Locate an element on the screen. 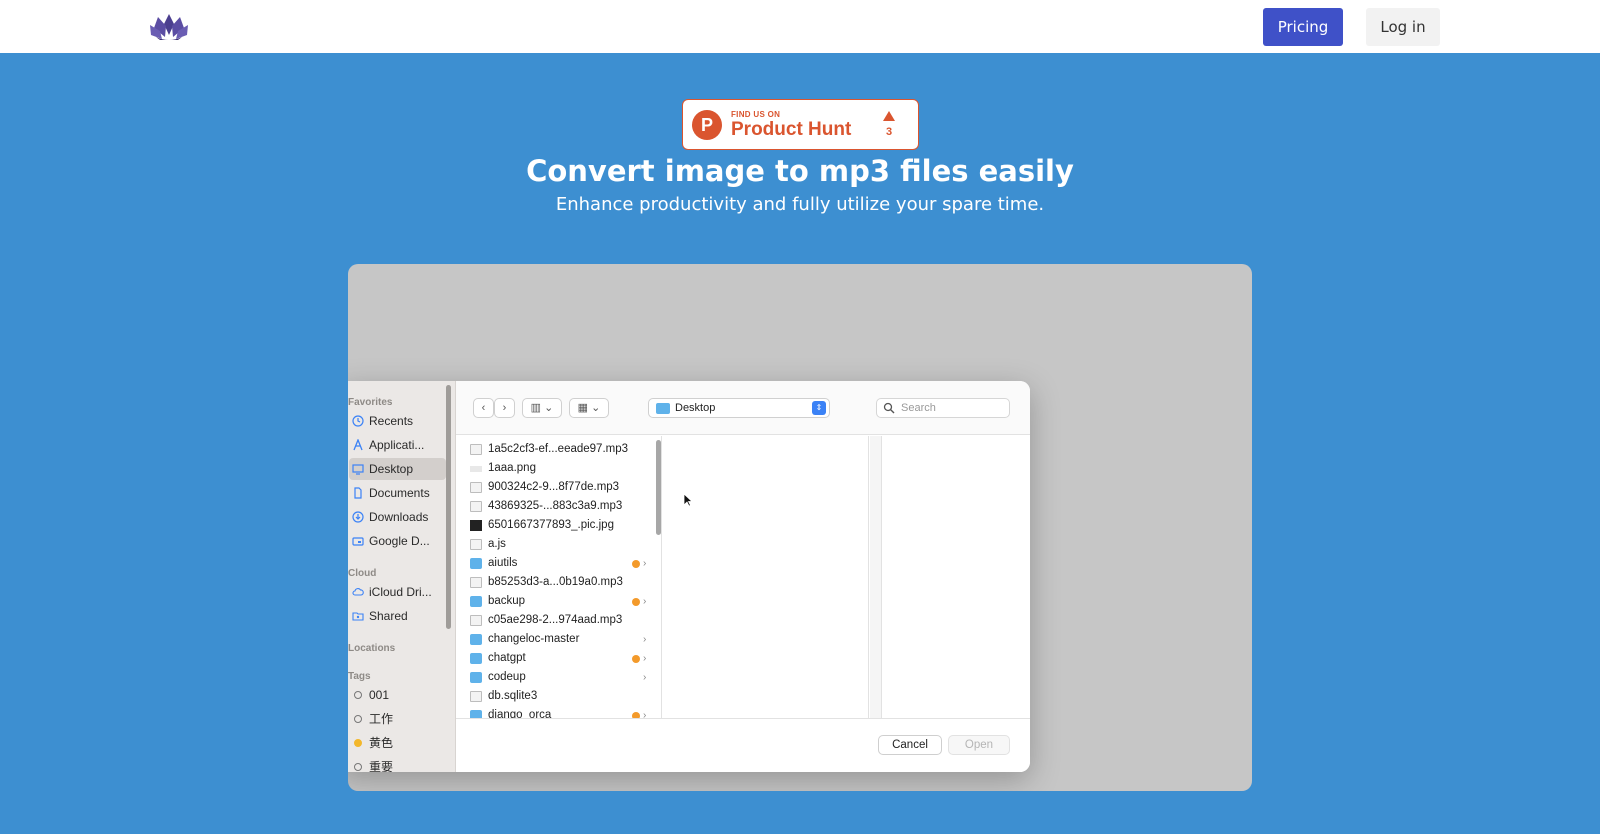 The image size is (1600, 834). file-name: 6501667377893_.pic.jpg is located at coordinates (551, 525).